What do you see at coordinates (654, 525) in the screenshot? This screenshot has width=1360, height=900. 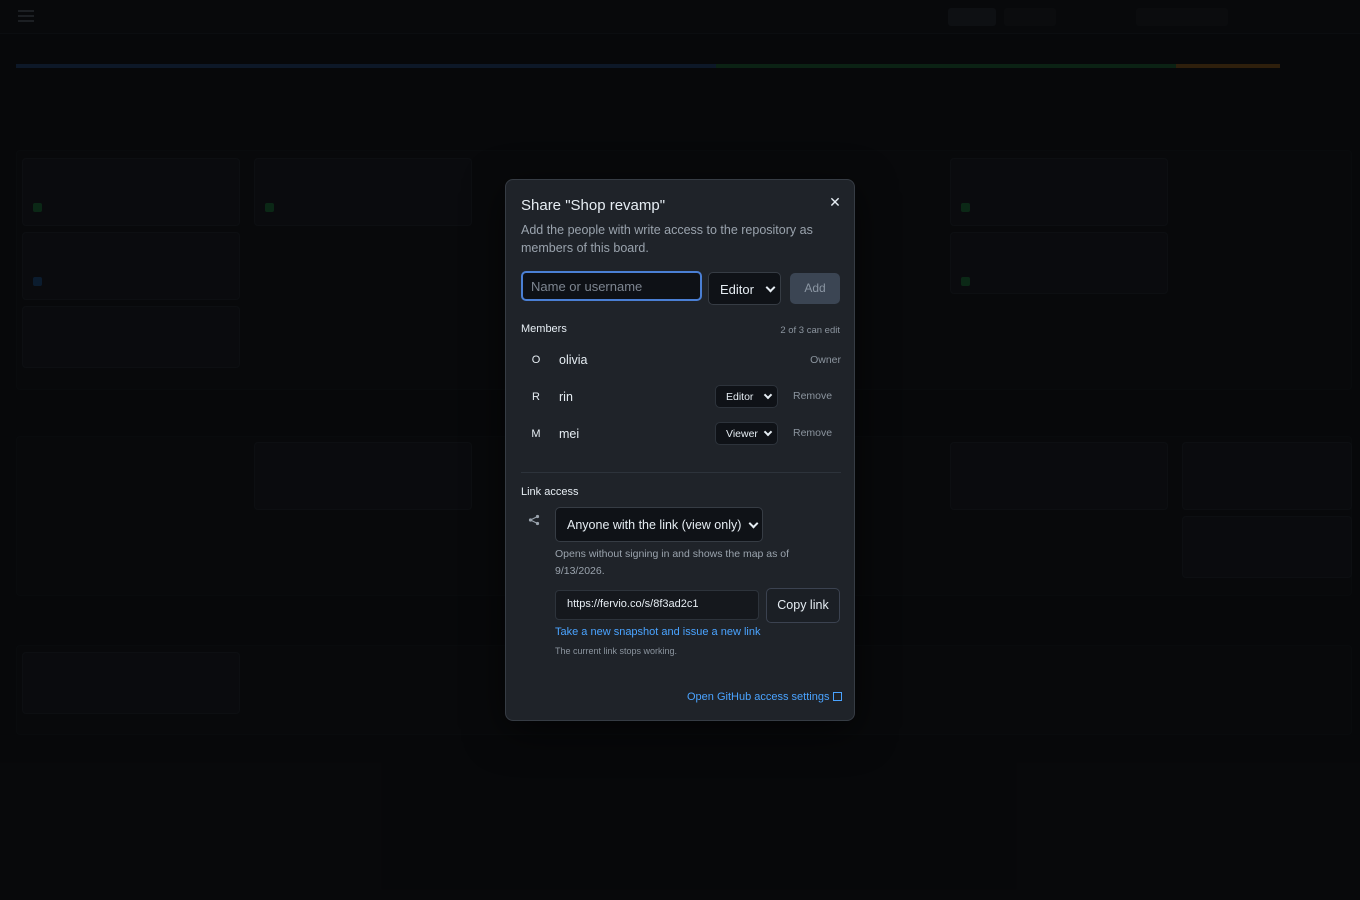 I see `link-access-value: Anyone with the link (view only)` at bounding box center [654, 525].